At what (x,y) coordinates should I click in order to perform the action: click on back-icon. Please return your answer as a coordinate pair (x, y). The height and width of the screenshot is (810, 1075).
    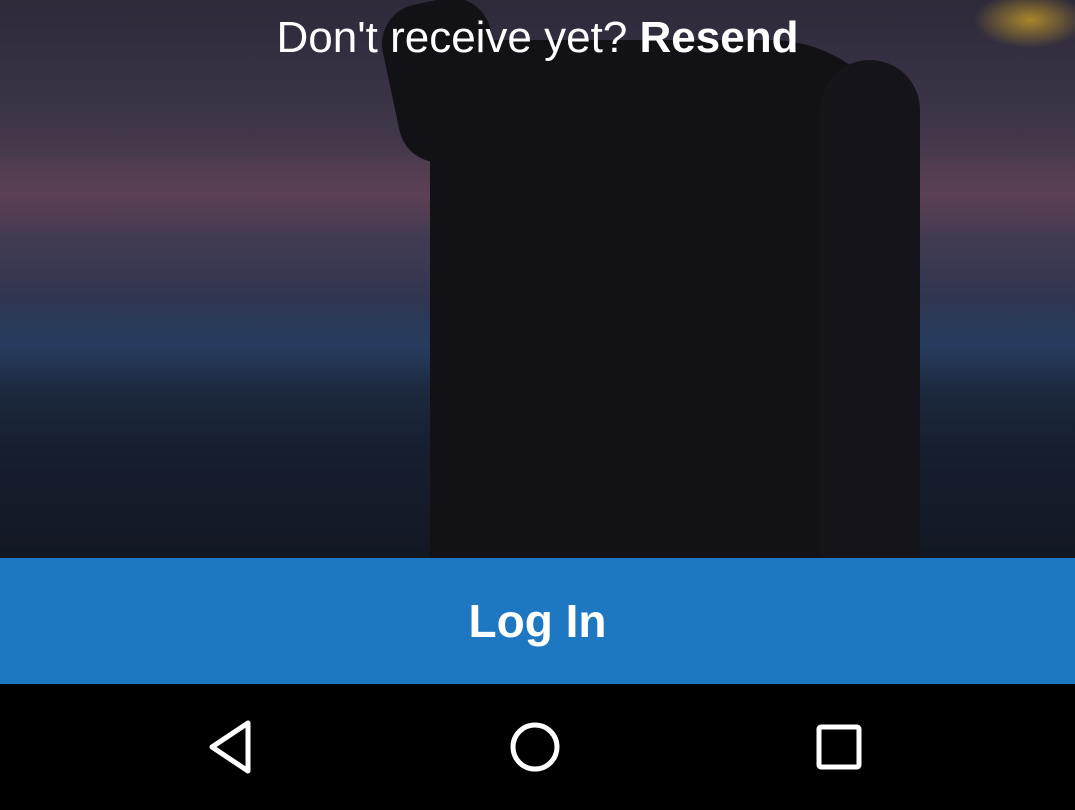
    Looking at the image, I should click on (230, 747).